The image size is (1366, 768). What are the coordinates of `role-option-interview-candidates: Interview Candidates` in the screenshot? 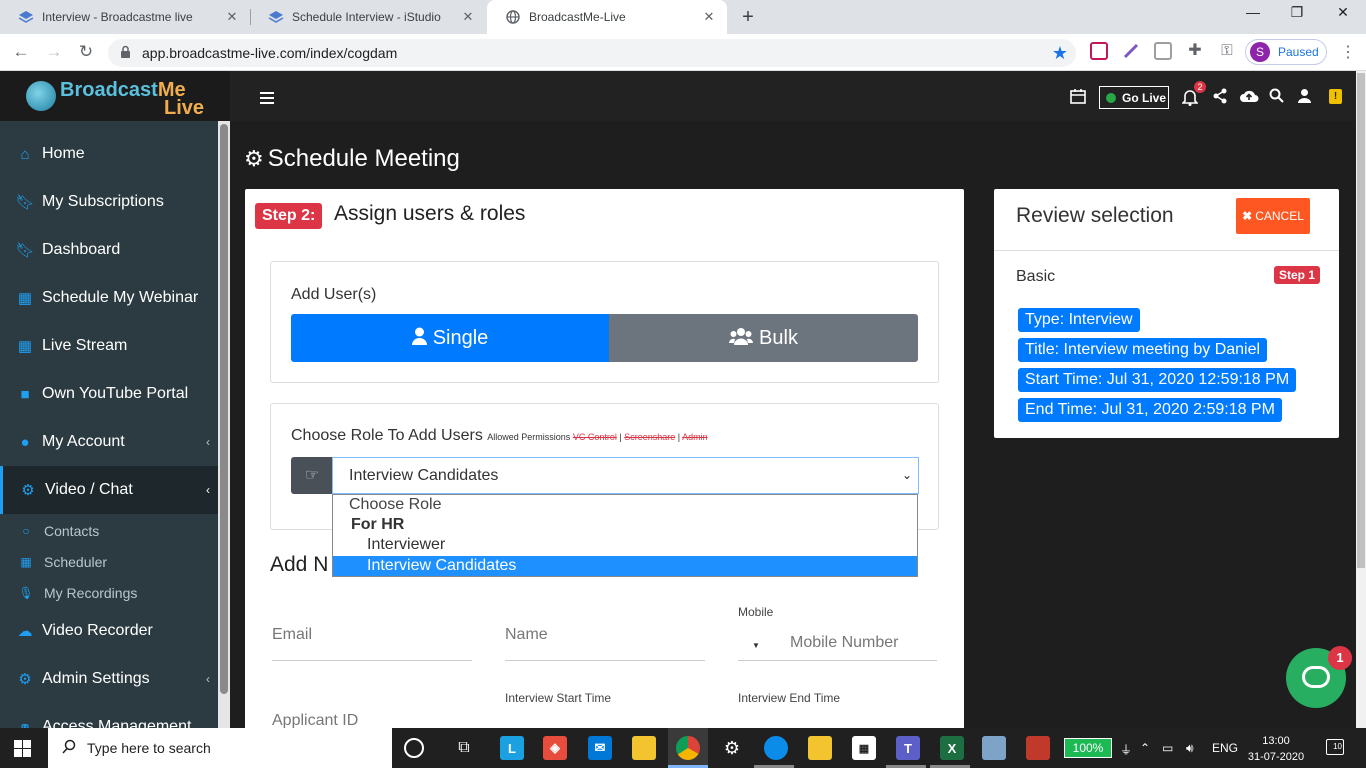 It's located at (625, 566).